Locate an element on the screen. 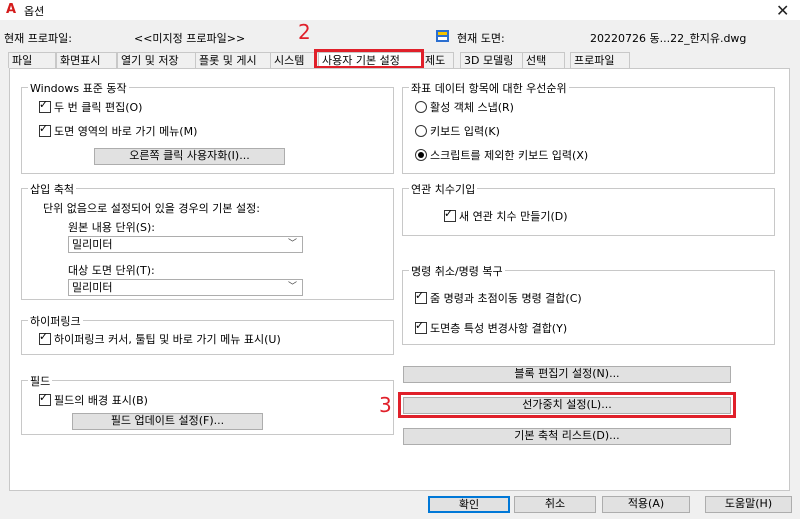  target-units-label: 대상 도면 단위(T): is located at coordinates (111, 270).